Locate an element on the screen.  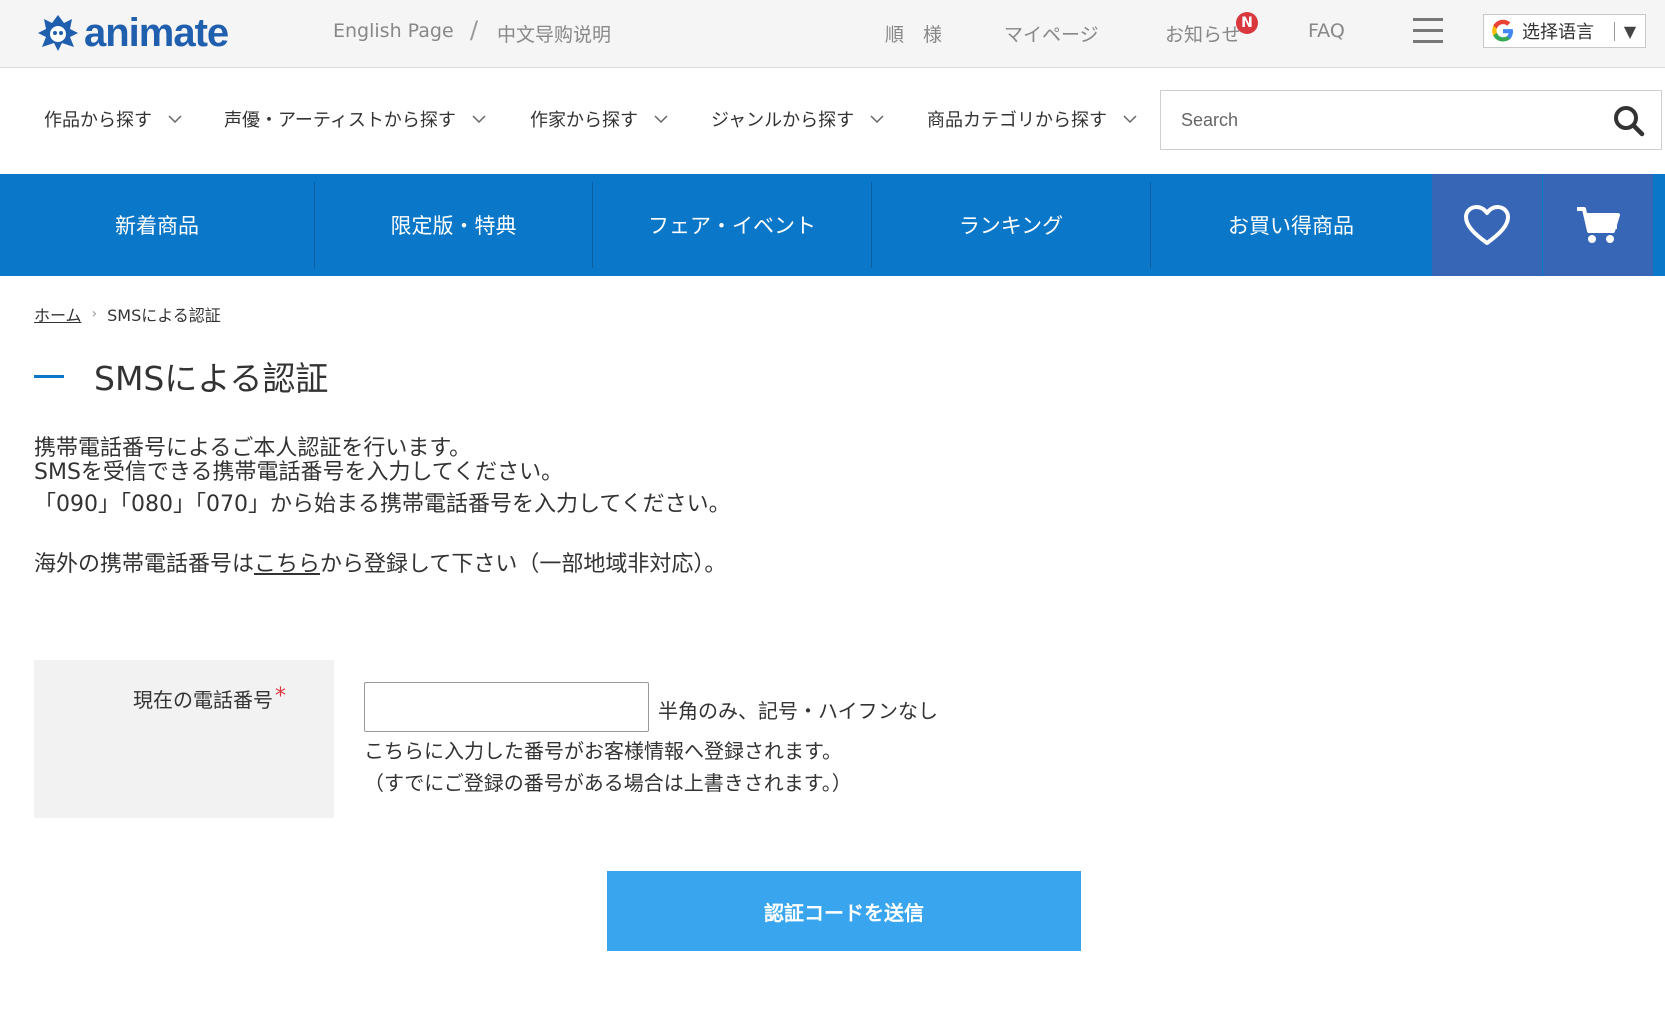
phone-label-text: 現在の電話番号 is located at coordinates (203, 700).